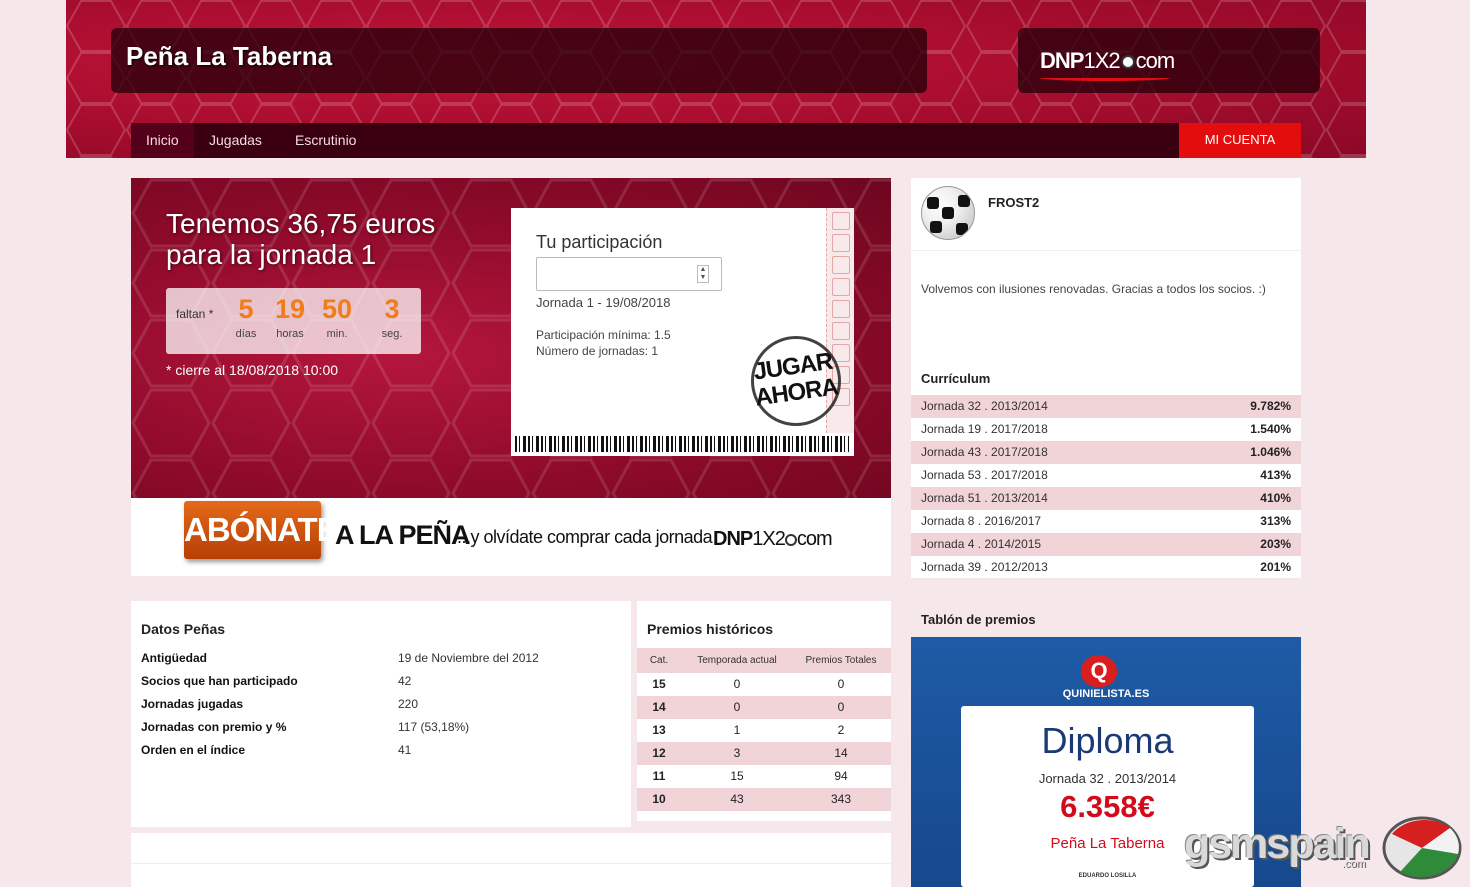 The image size is (1470, 887). Describe the element at coordinates (301, 223) in the screenshot. I see `hero-title-line1: Tenemos 36,75 euros` at that location.